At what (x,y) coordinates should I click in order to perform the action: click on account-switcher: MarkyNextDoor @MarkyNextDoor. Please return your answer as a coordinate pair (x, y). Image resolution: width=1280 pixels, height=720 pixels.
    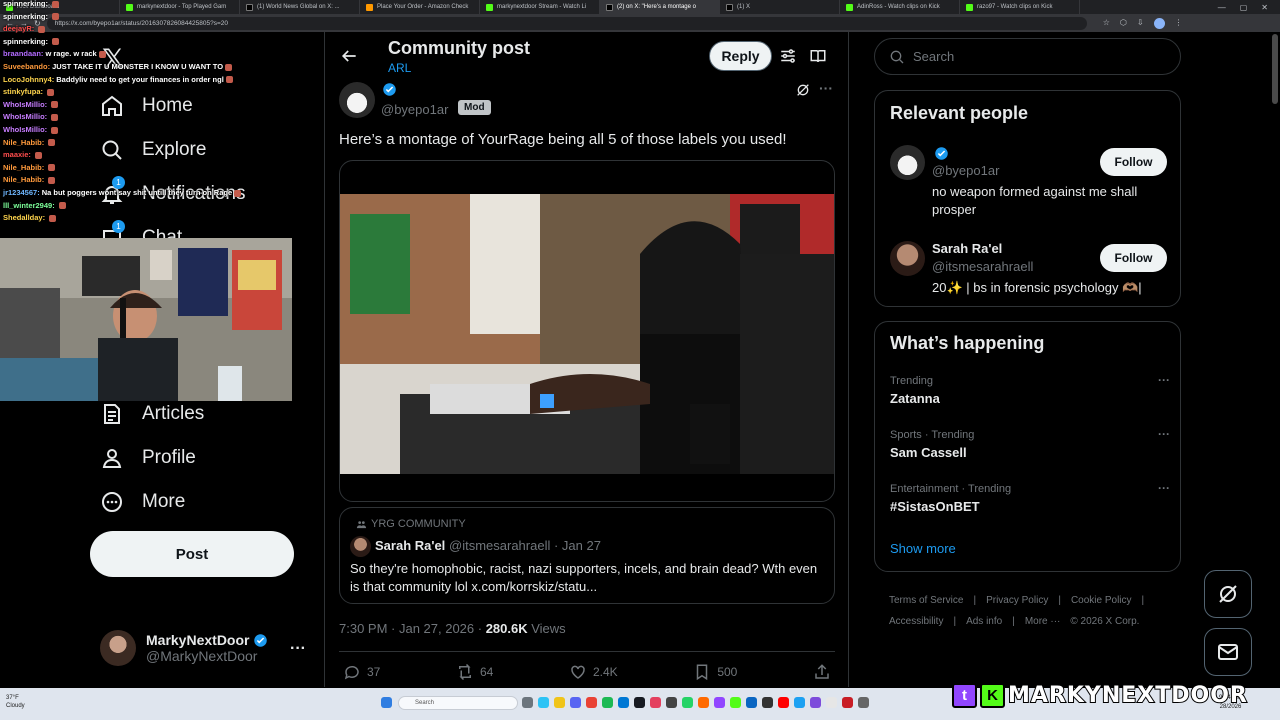
    Looking at the image, I should click on (184, 648).